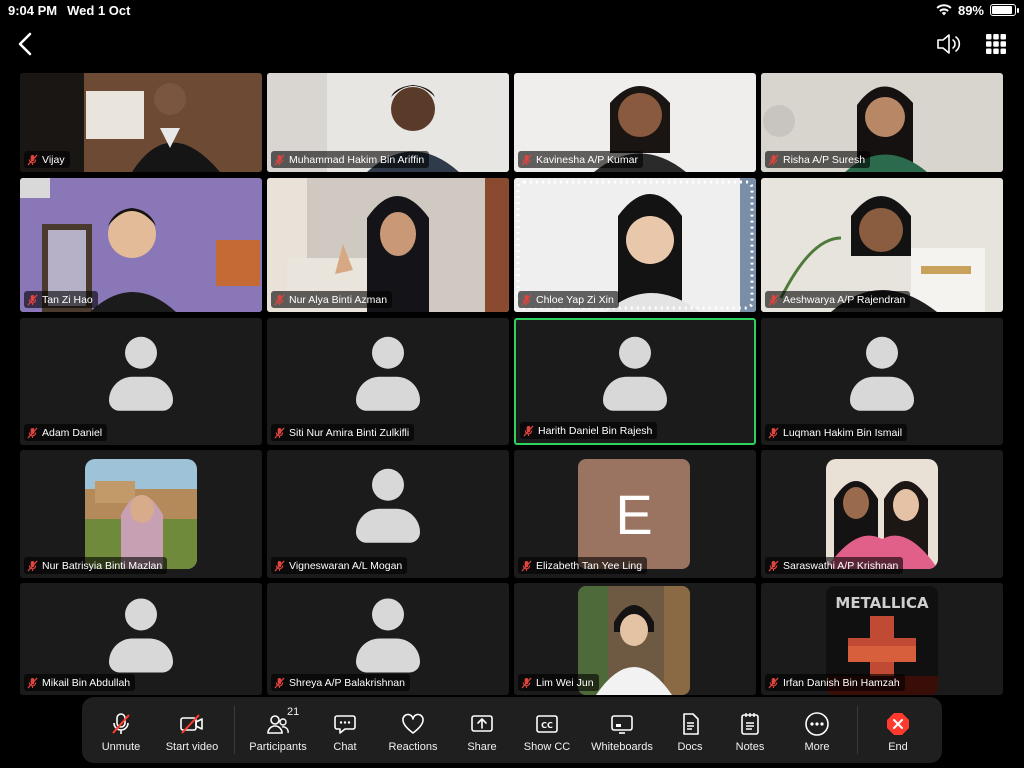 This screenshot has height=768, width=1024. Describe the element at coordinates (1004, 10) in the screenshot. I see `battery-icon` at that location.